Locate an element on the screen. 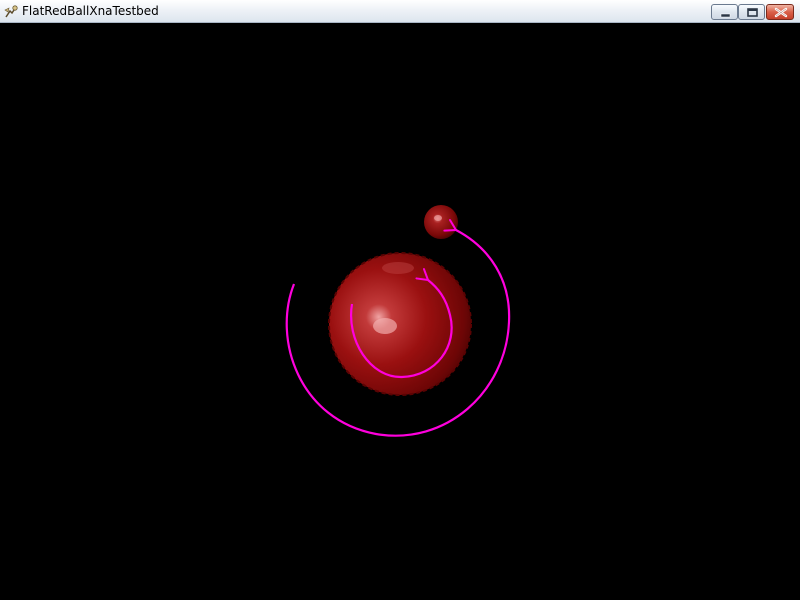 Image resolution: width=800 pixels, height=600 pixels. title-bar: FlatRedBallXnaTestbed is located at coordinates (400, 11).